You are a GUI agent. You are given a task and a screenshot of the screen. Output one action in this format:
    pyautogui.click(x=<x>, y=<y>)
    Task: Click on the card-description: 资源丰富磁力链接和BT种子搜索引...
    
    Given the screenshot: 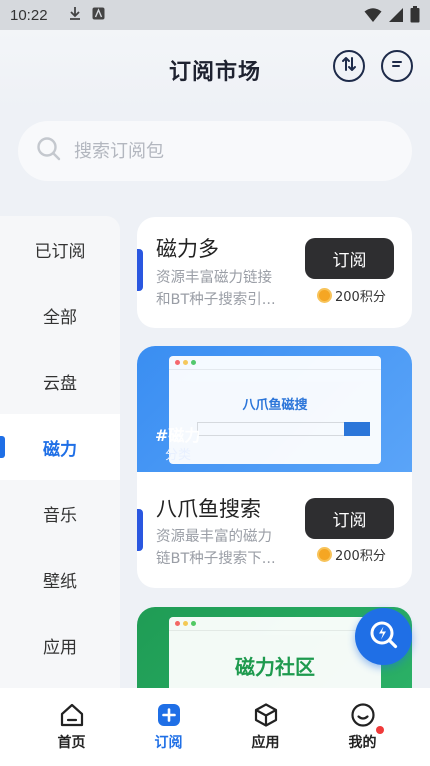 What is the action you would take?
    pyautogui.click(x=216, y=289)
    